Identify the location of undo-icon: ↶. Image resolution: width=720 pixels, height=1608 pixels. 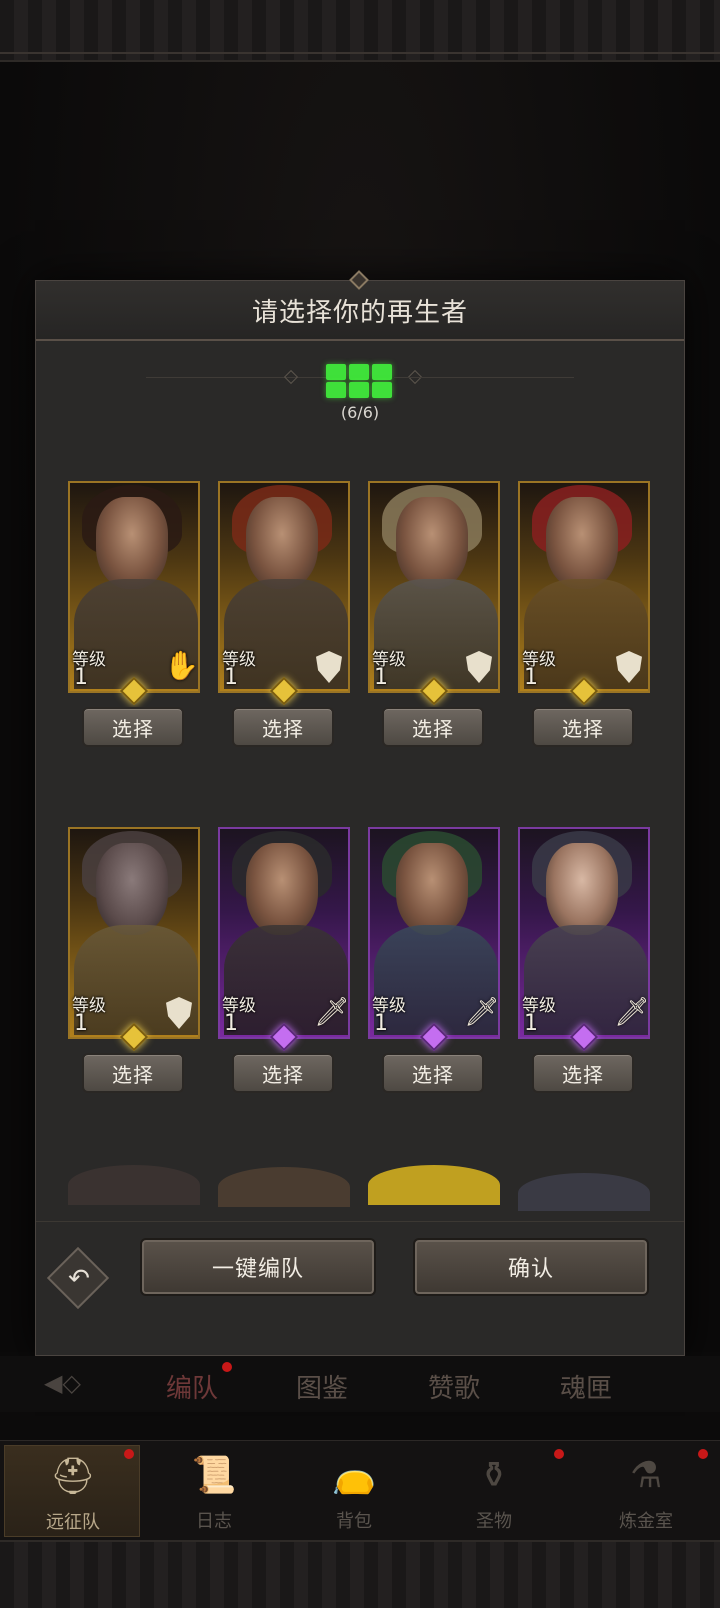
(79, 1279).